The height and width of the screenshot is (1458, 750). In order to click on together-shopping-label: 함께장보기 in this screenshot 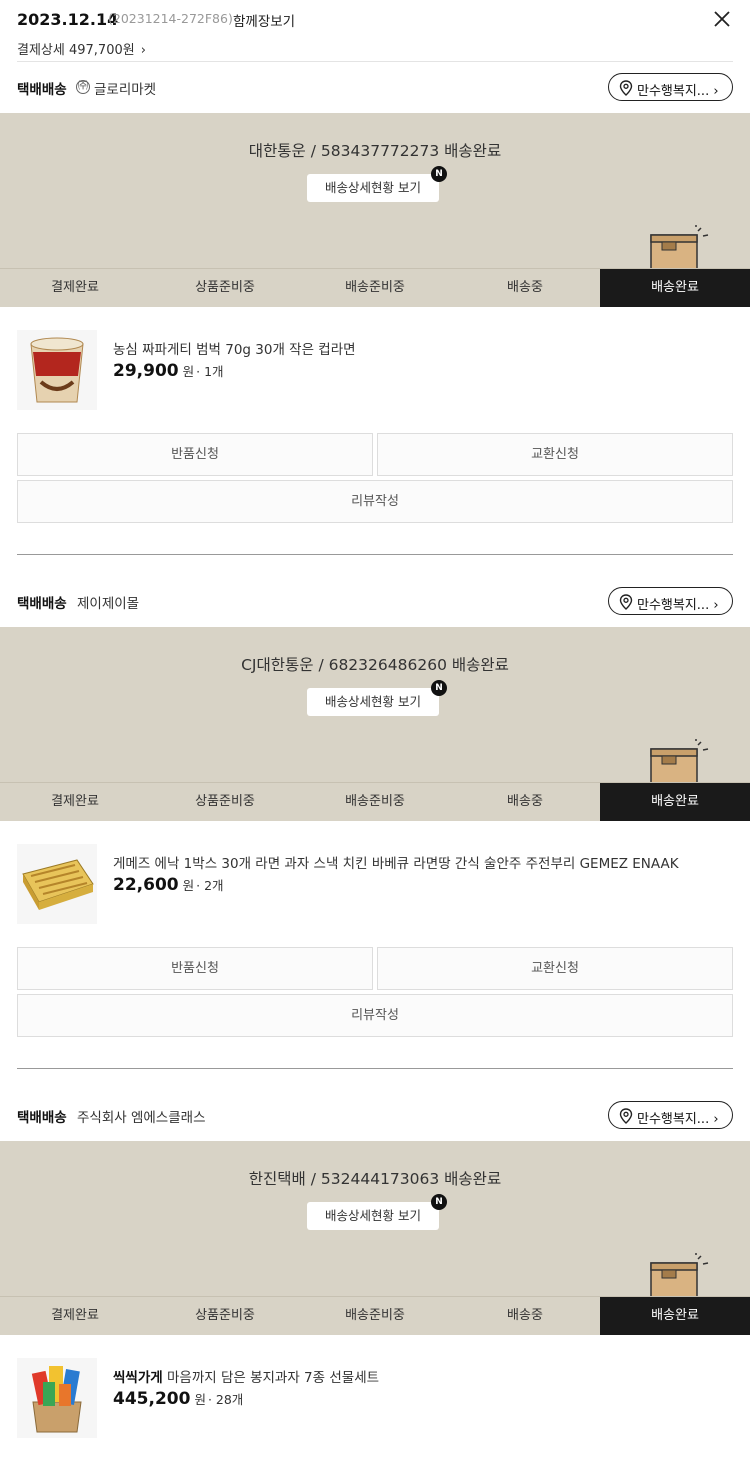, I will do `click(264, 22)`.